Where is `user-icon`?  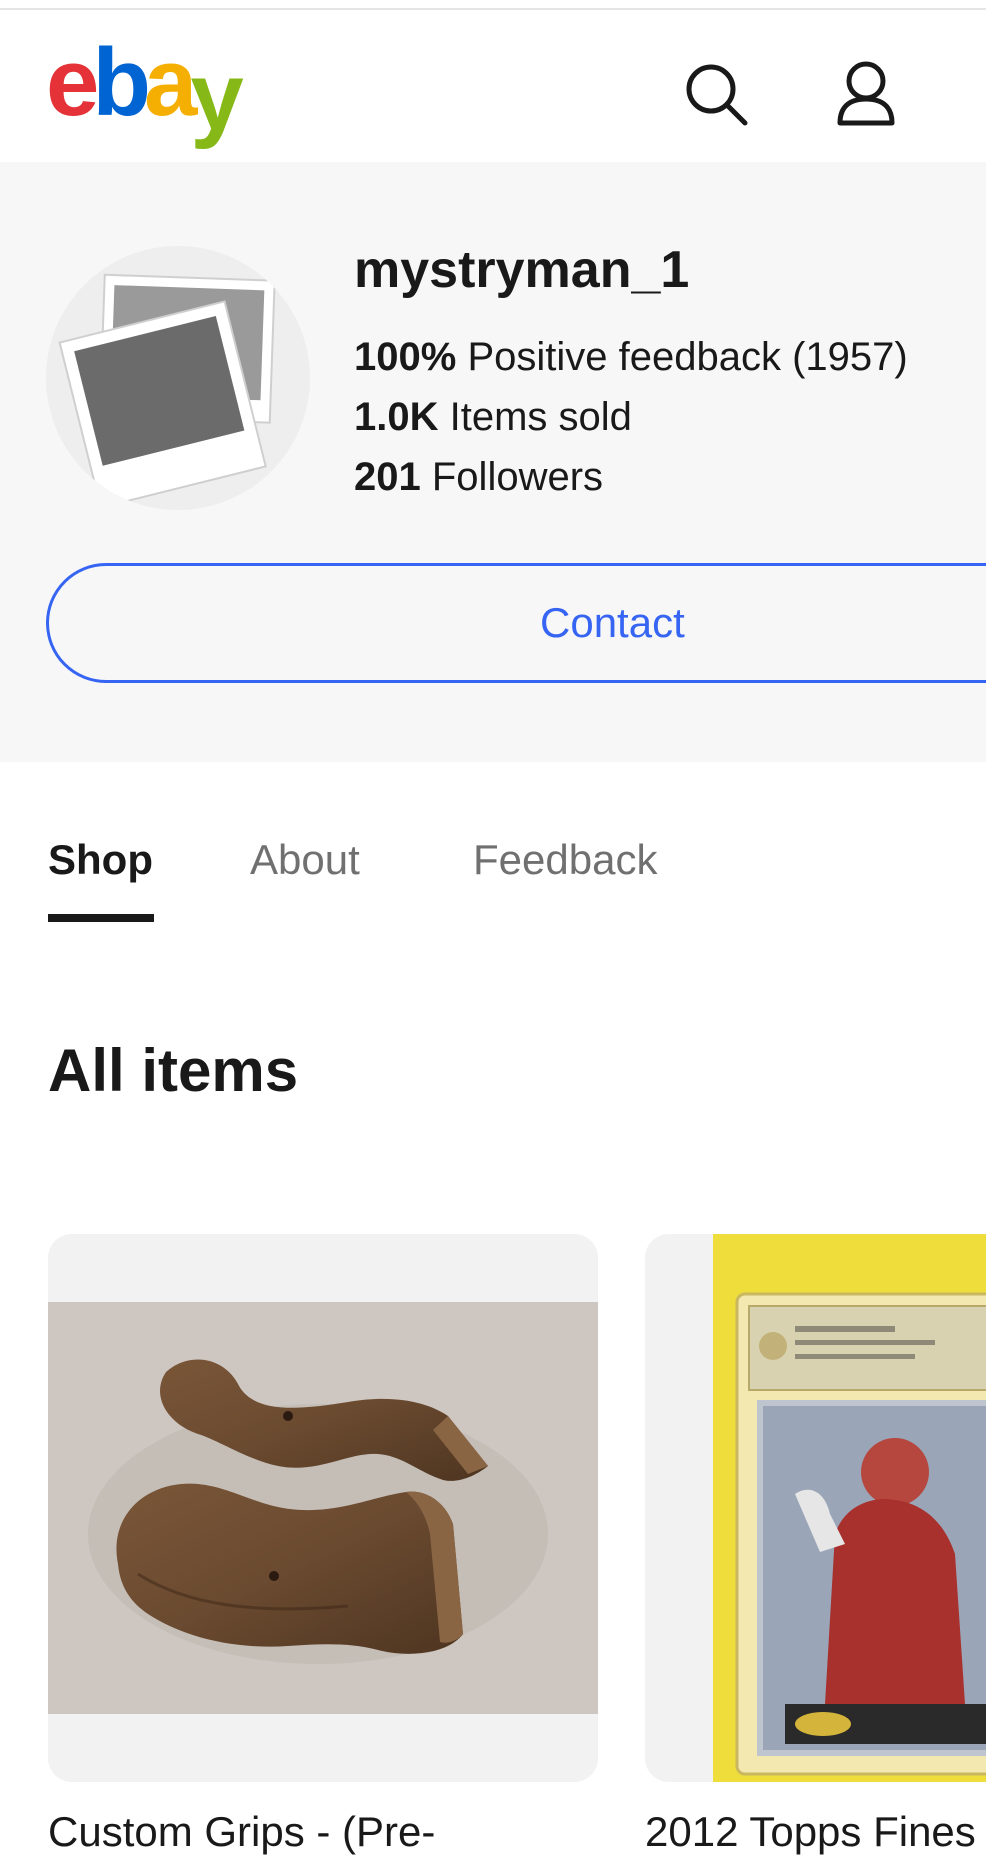 user-icon is located at coordinates (866, 93).